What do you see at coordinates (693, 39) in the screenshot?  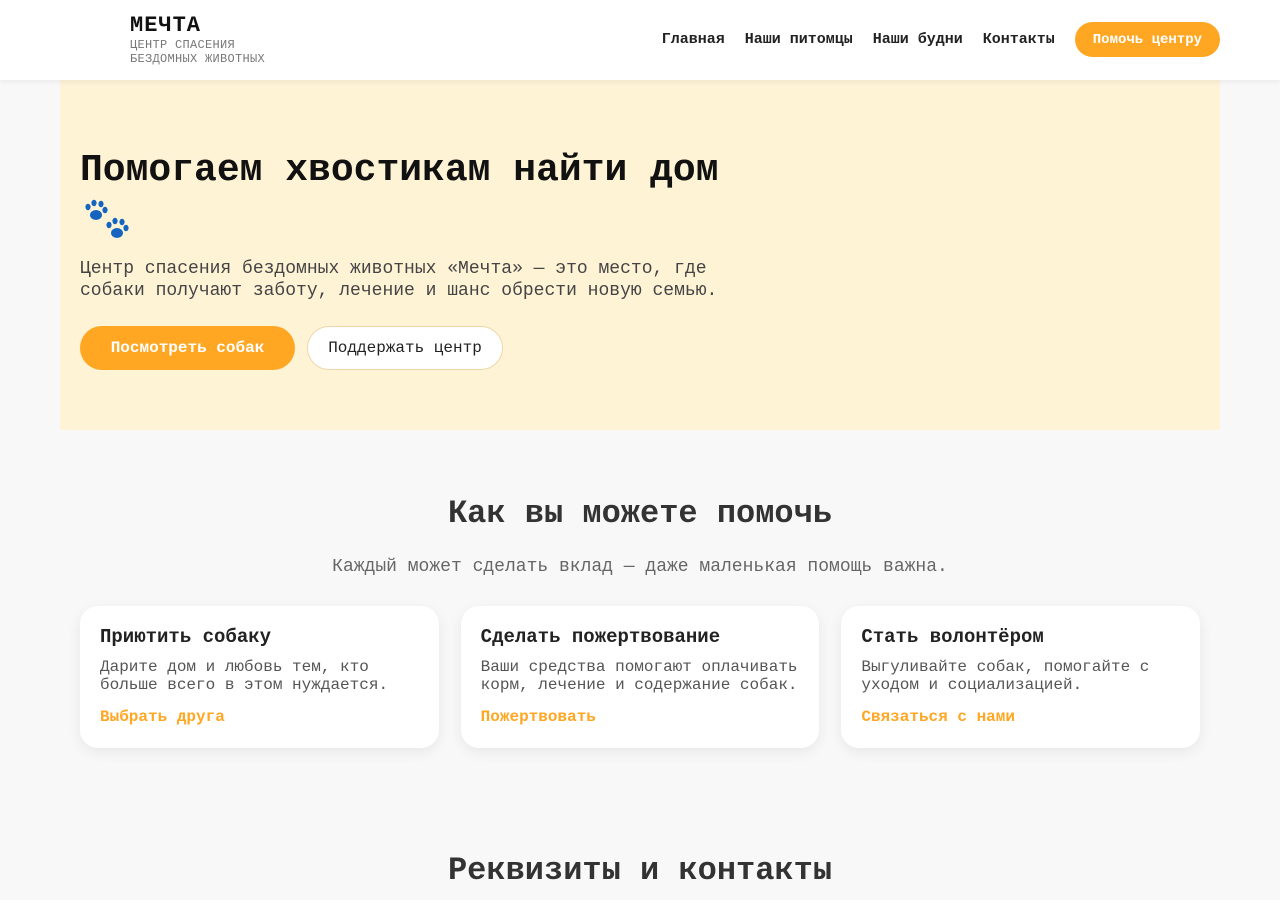 I see `nav-item-home: Главная` at bounding box center [693, 39].